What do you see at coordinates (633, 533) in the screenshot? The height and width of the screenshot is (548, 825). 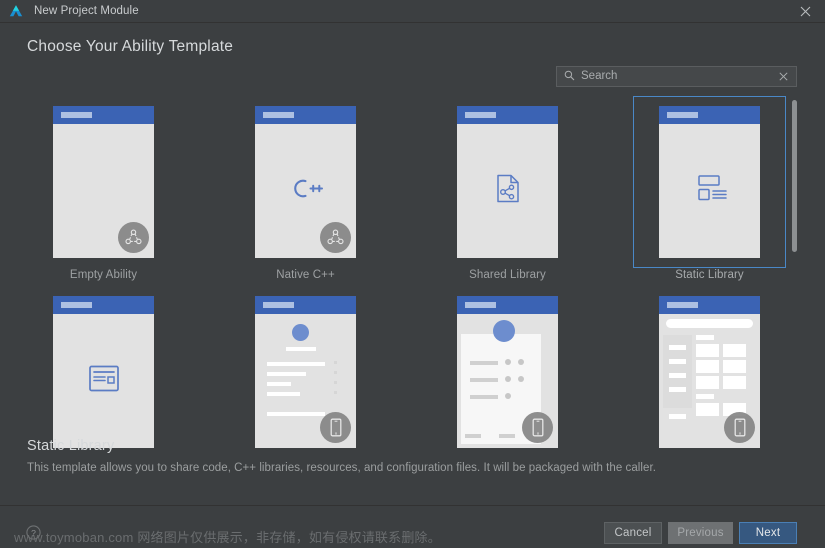 I see `cancel-button: Cancel` at bounding box center [633, 533].